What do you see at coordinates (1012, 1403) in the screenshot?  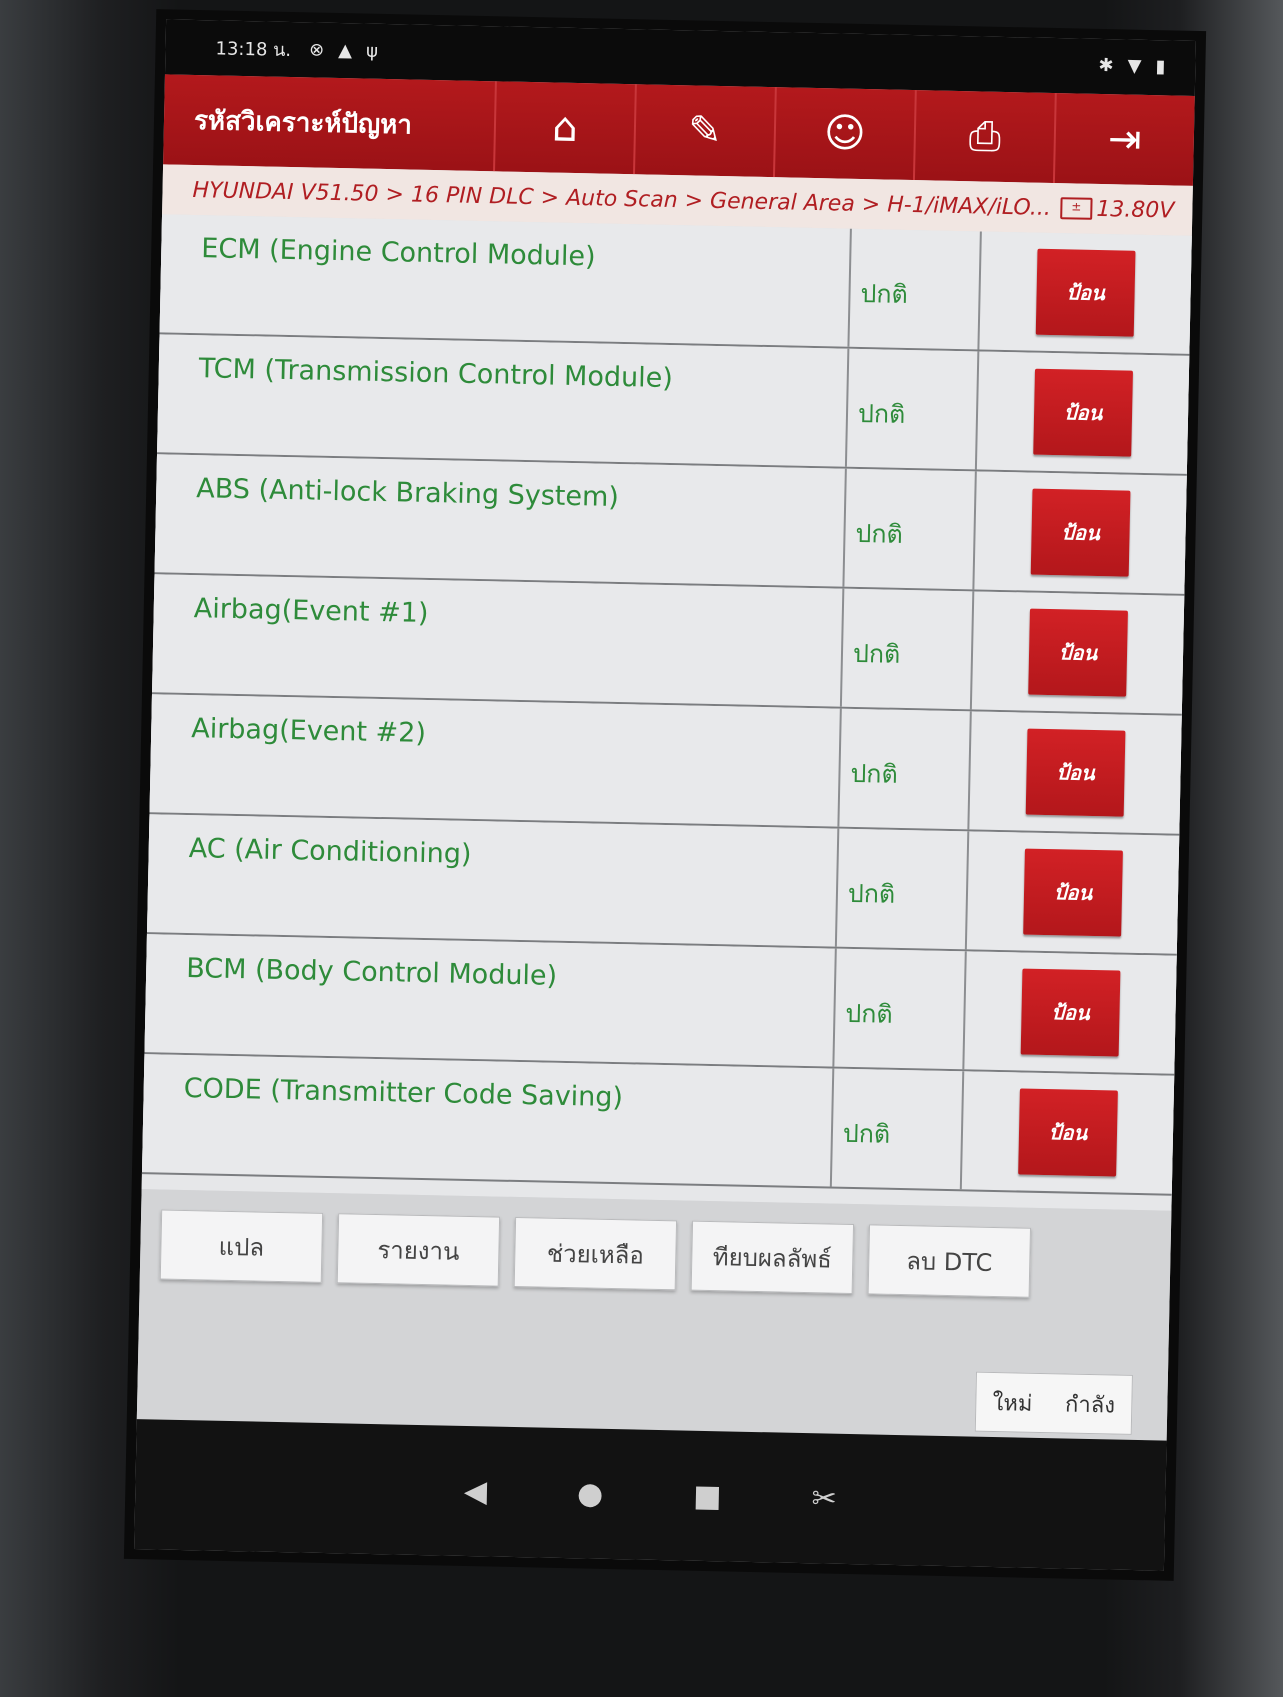 I see `toggle-left-label: ใหม่` at bounding box center [1012, 1403].